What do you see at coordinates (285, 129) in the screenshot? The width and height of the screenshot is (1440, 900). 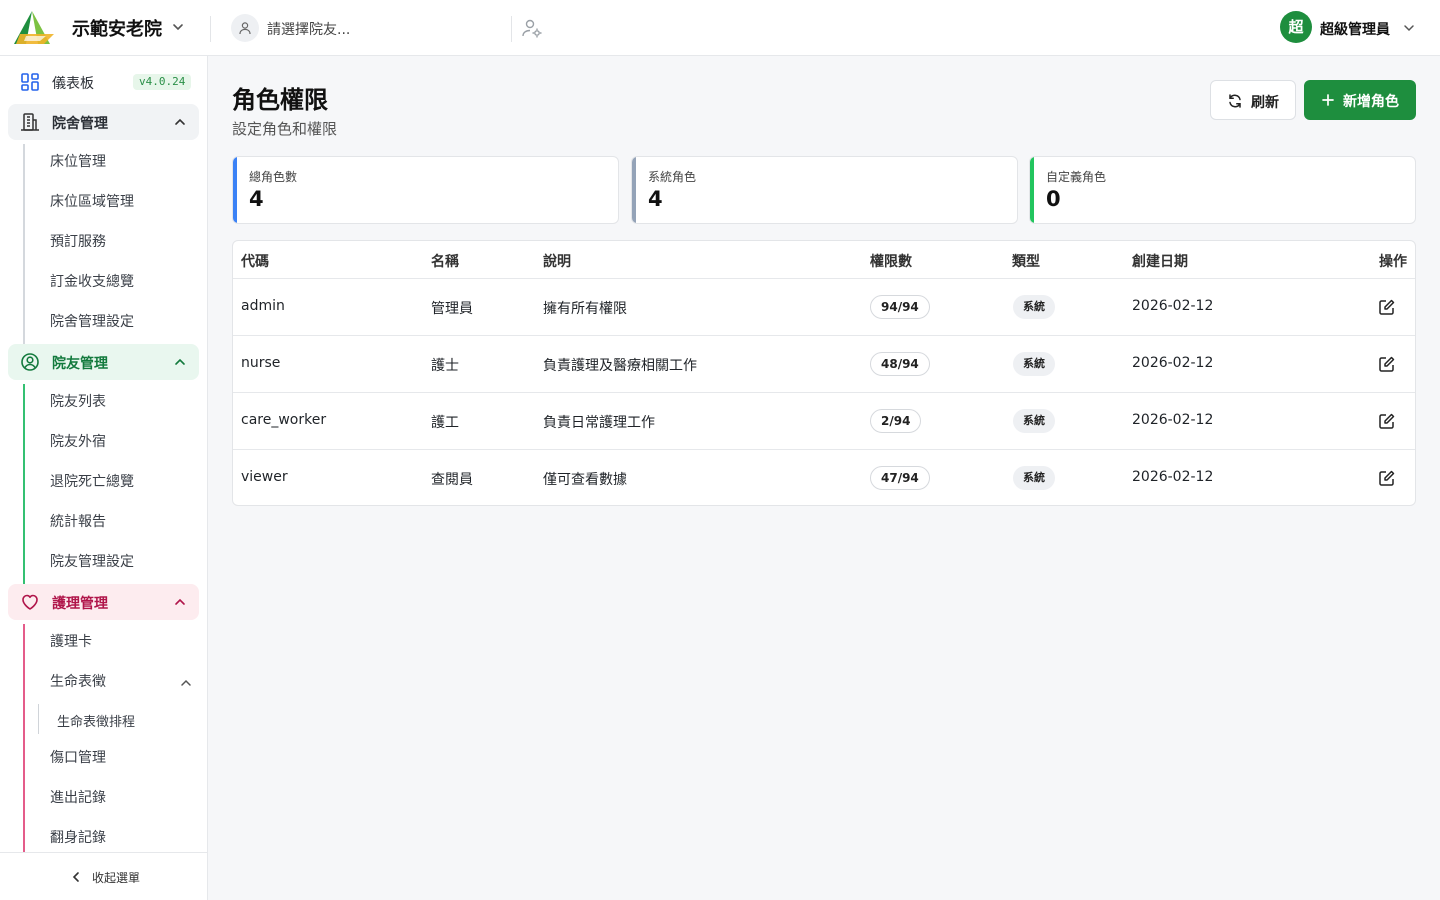 I see `page-subtitle: 設定角色和權限` at bounding box center [285, 129].